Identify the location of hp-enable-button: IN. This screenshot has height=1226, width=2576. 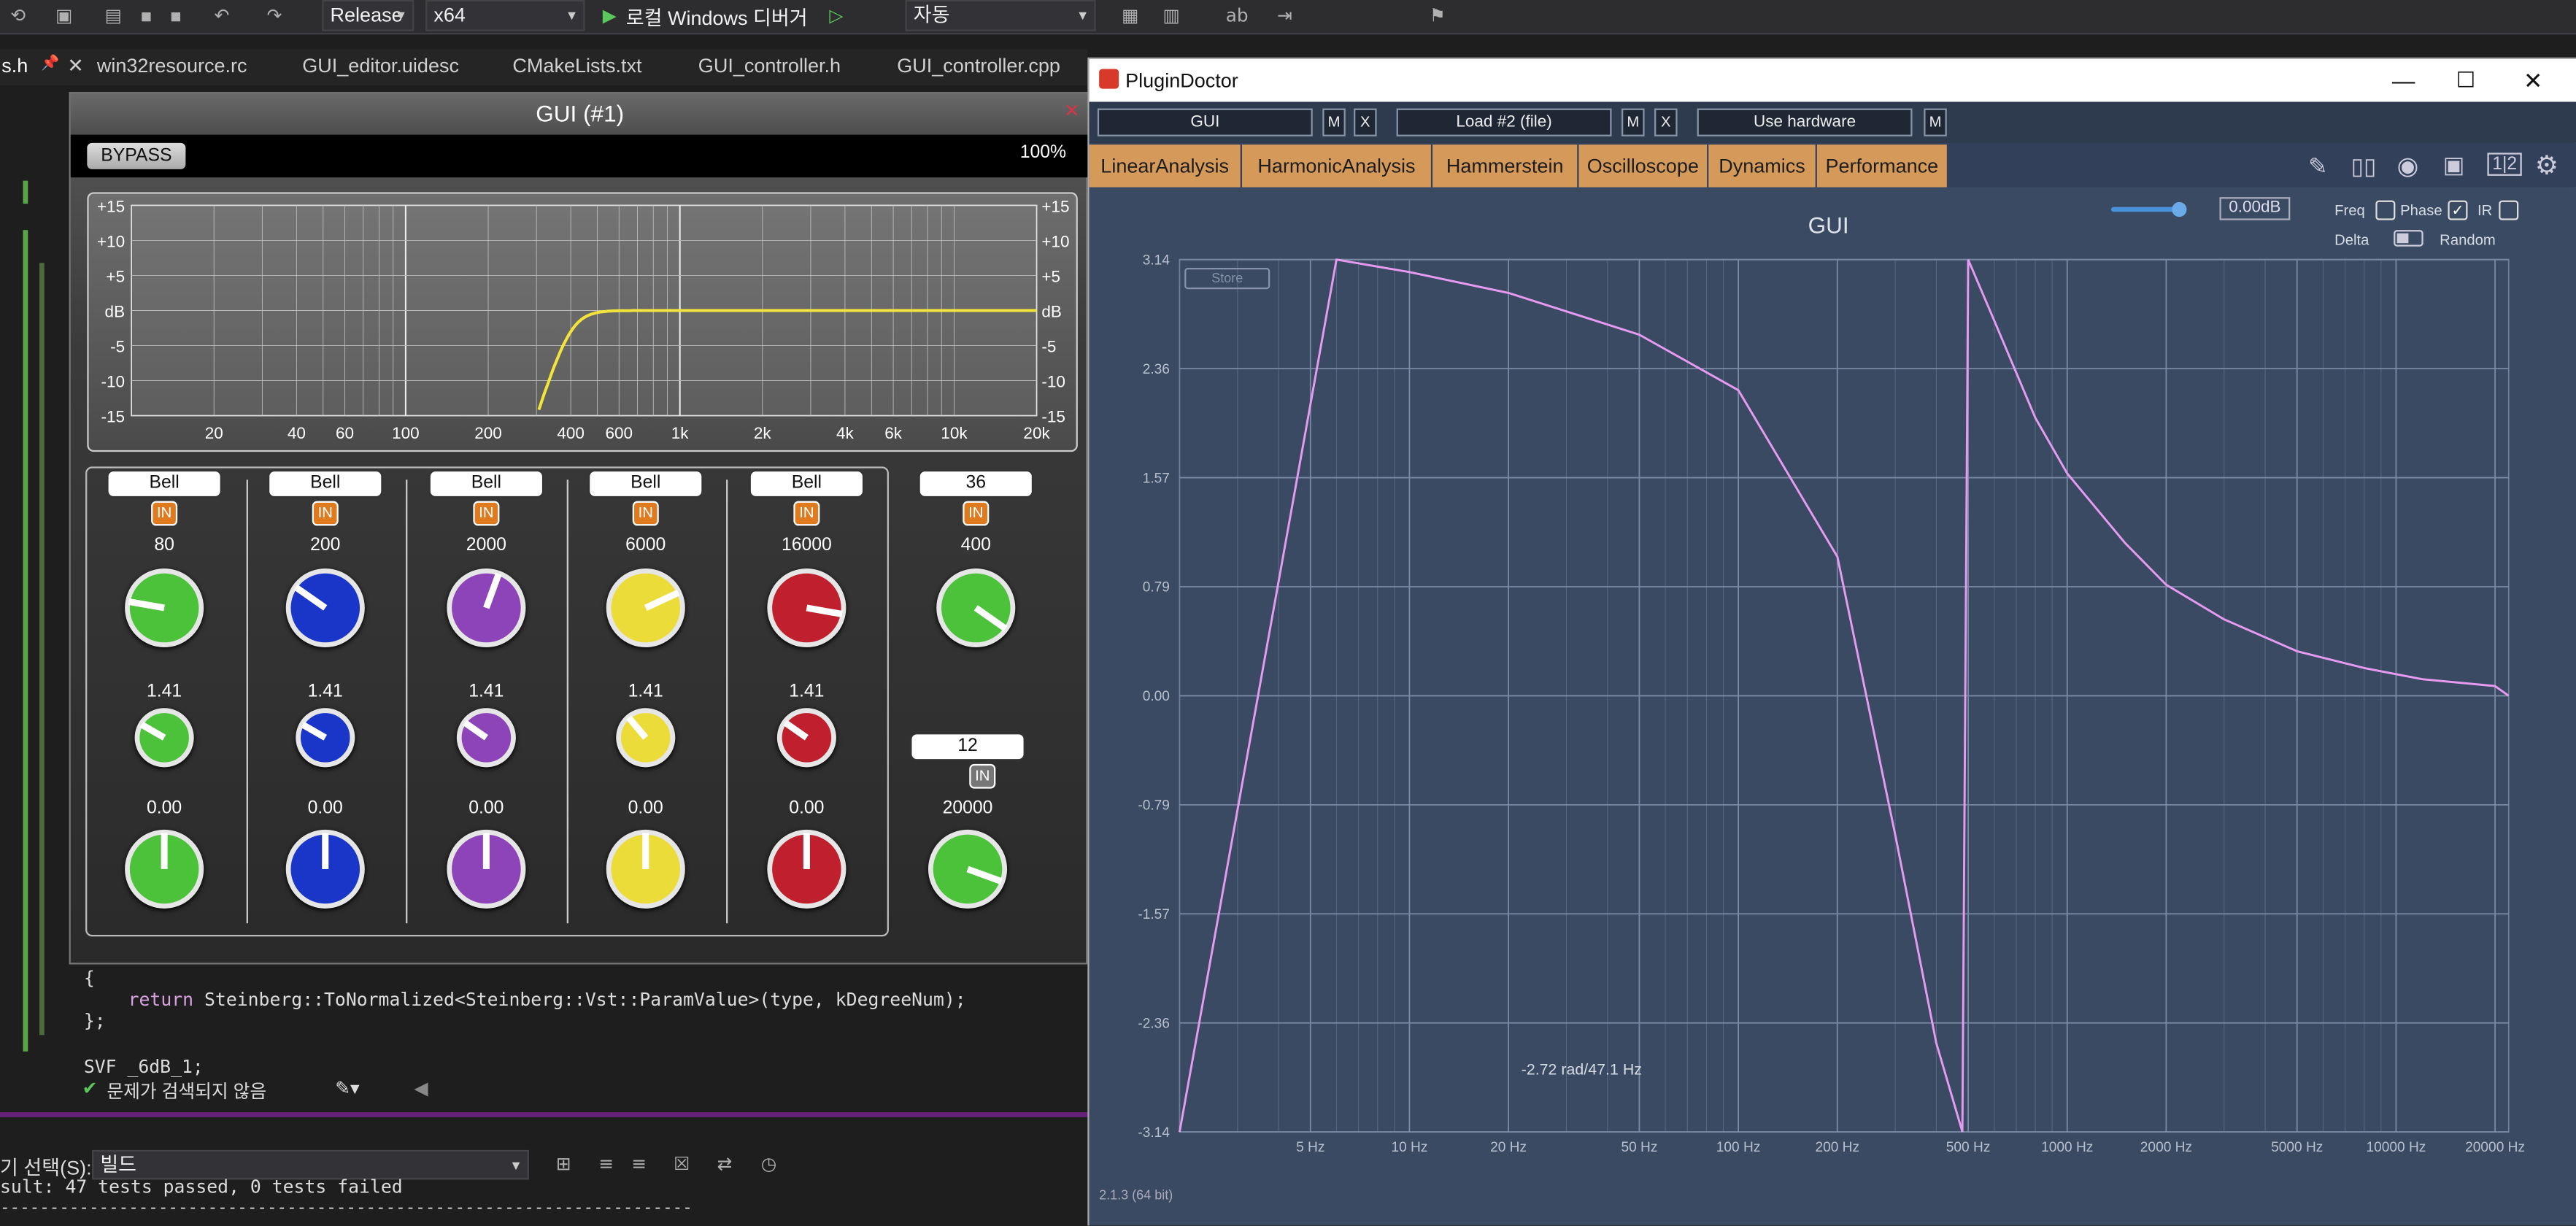
(976, 513).